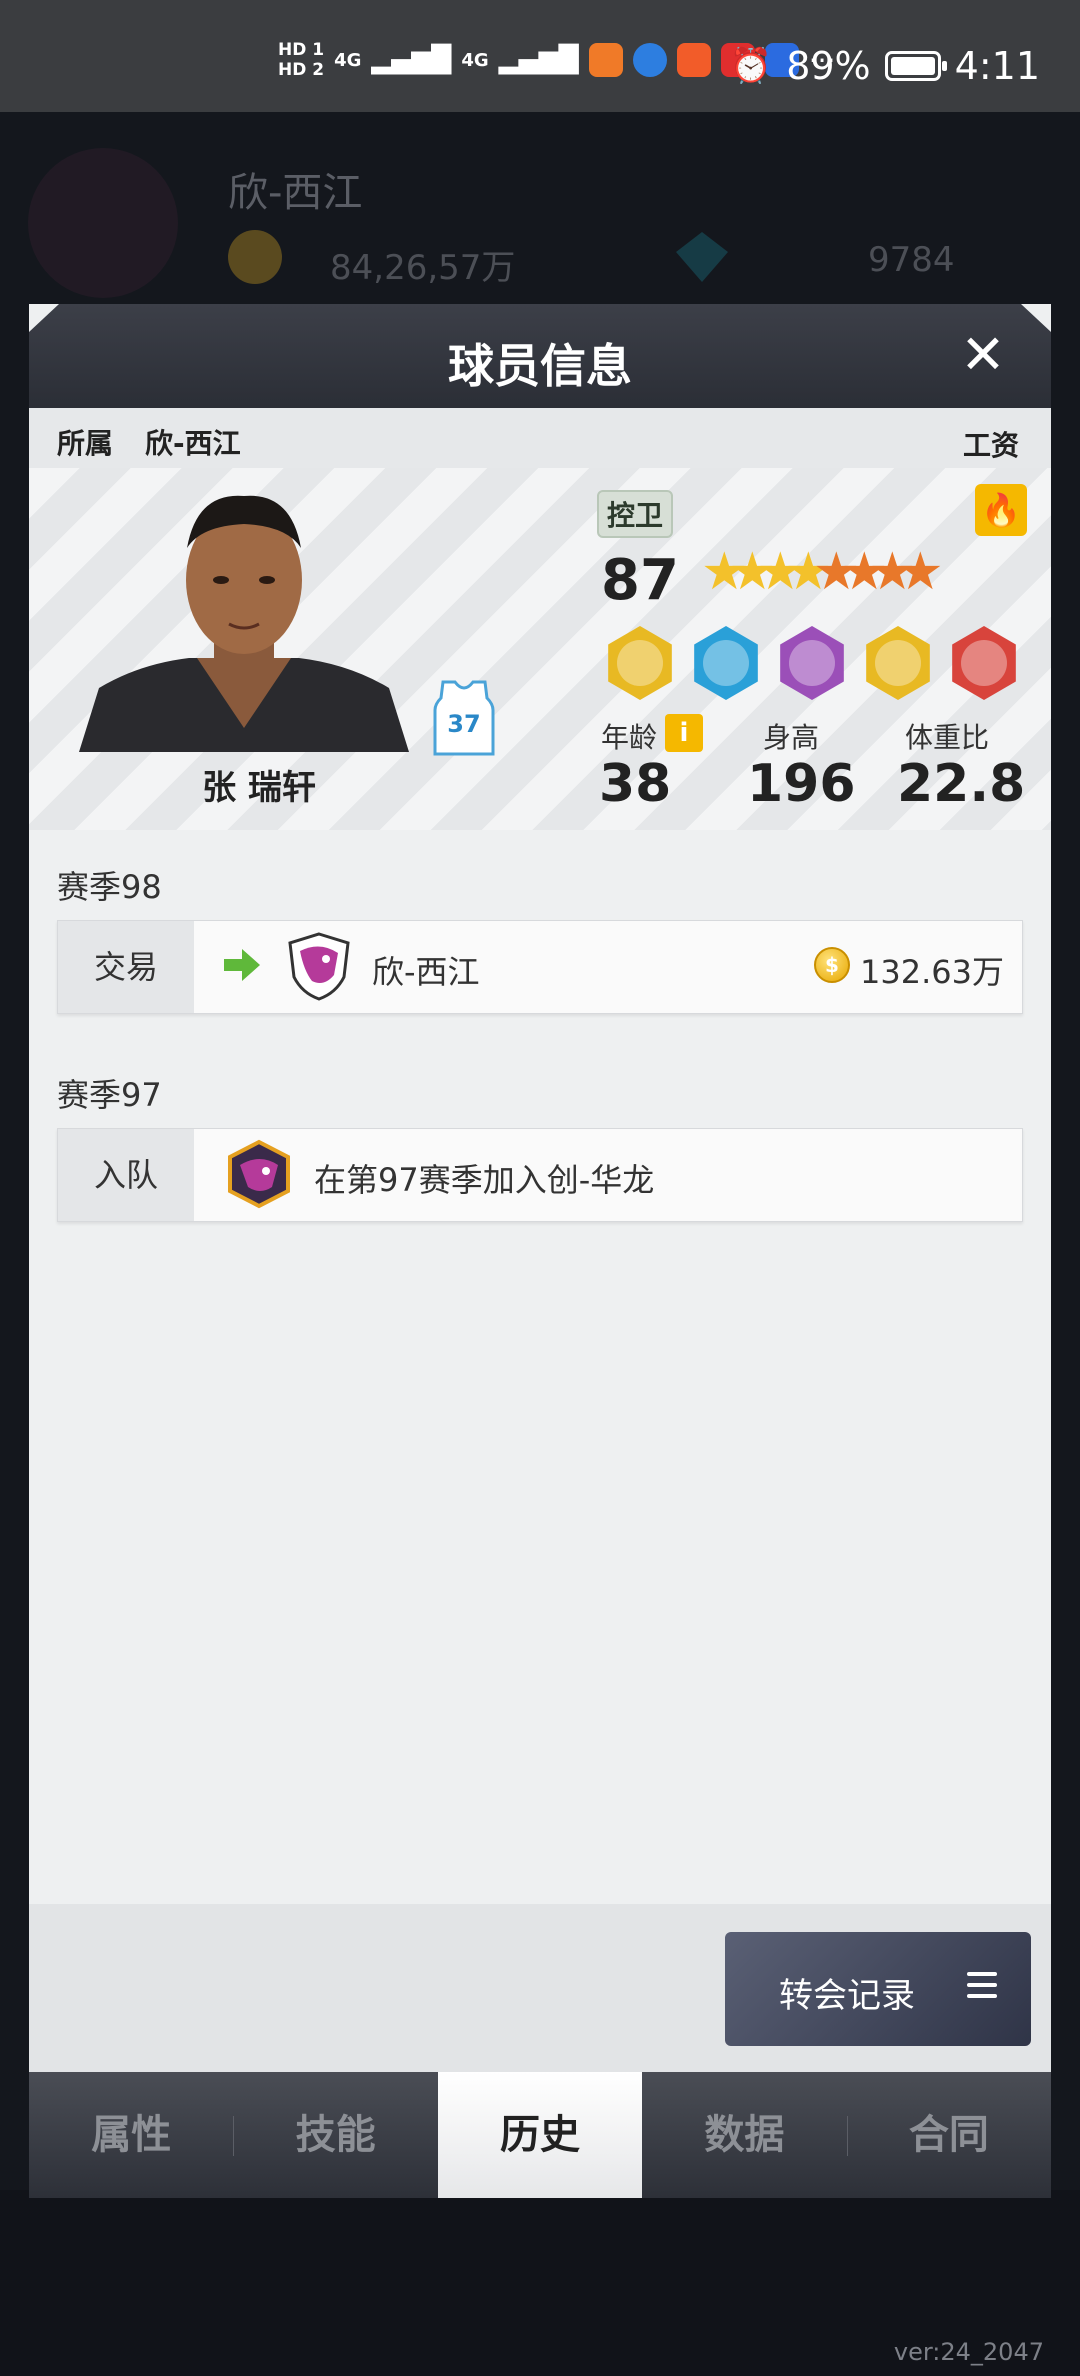 The image size is (1080, 2376). I want to click on modal-header: 球员信息 ✕, so click(540, 356).